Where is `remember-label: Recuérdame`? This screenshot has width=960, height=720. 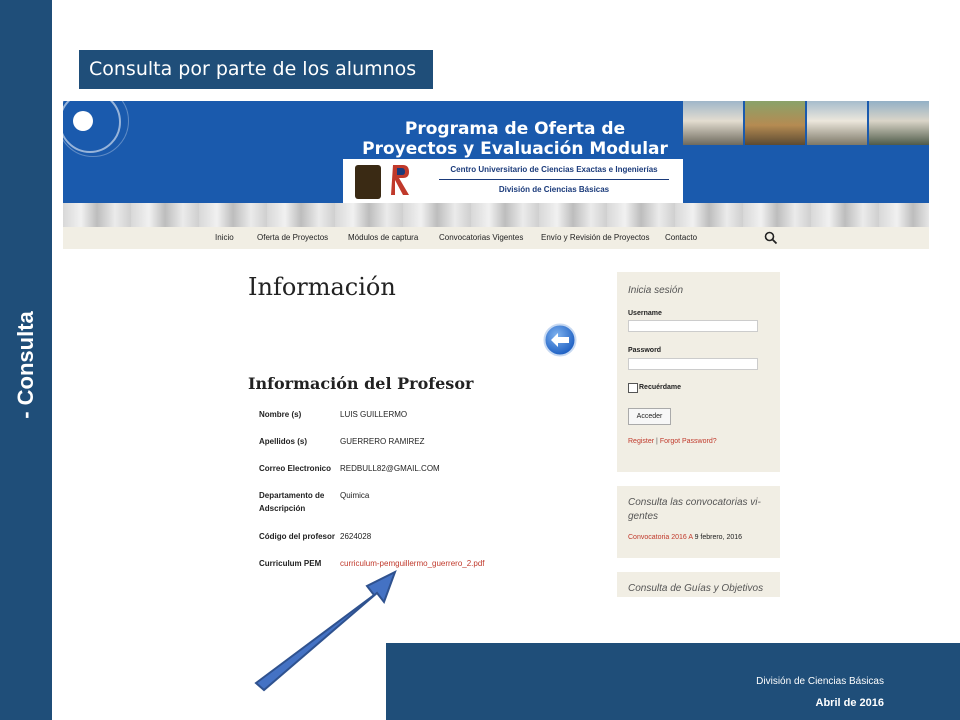 remember-label: Recuérdame is located at coordinates (660, 387).